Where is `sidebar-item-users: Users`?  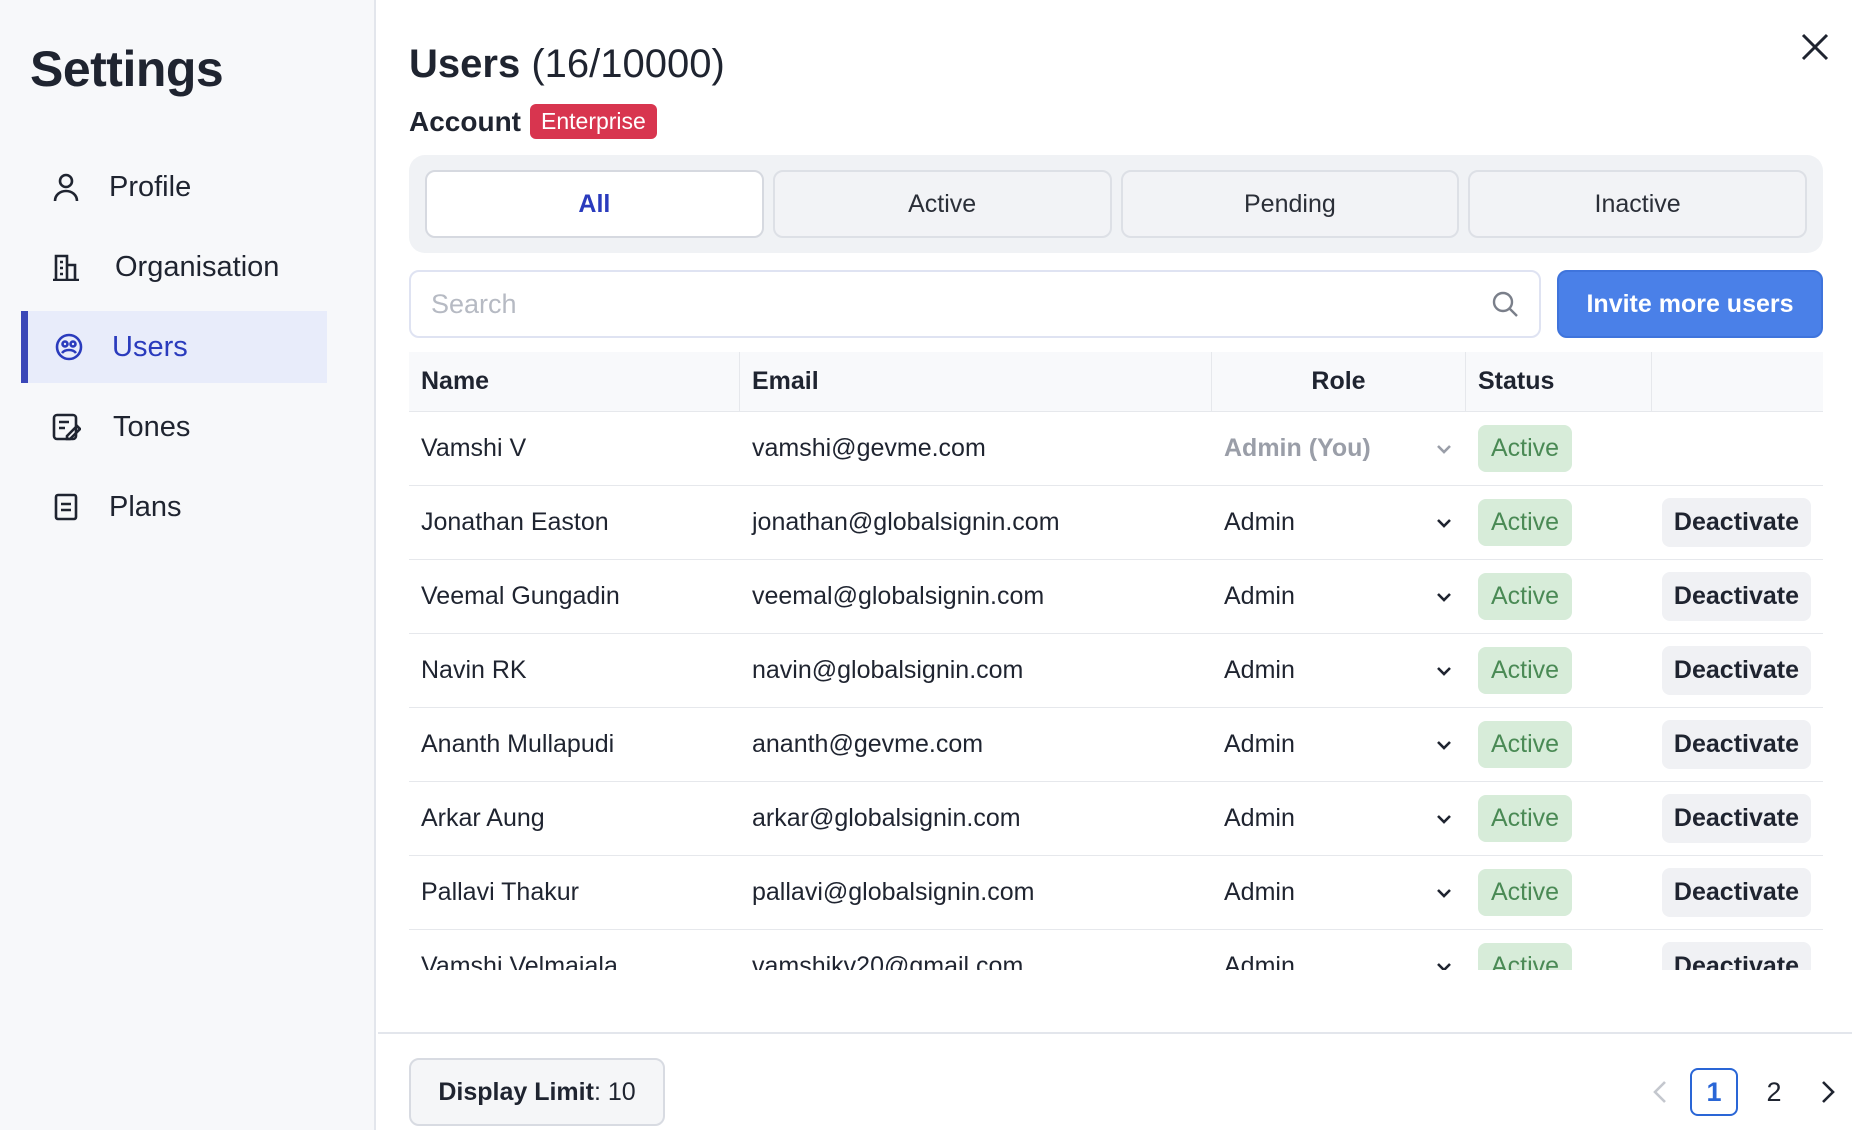 sidebar-item-users: Users is located at coordinates (174, 347).